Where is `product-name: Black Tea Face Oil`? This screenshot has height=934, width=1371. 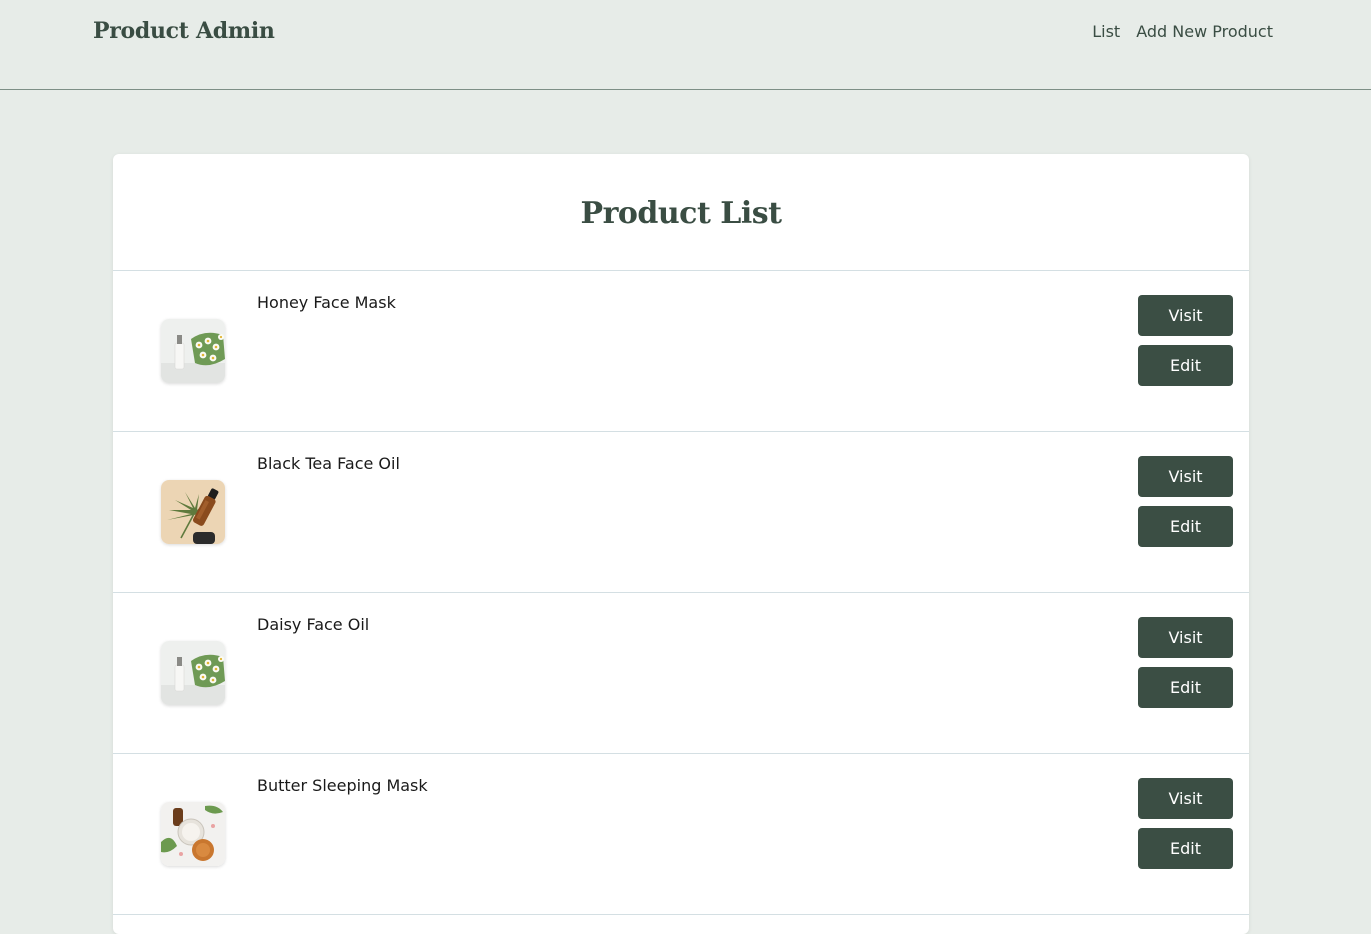 product-name: Black Tea Face Oil is located at coordinates (328, 463).